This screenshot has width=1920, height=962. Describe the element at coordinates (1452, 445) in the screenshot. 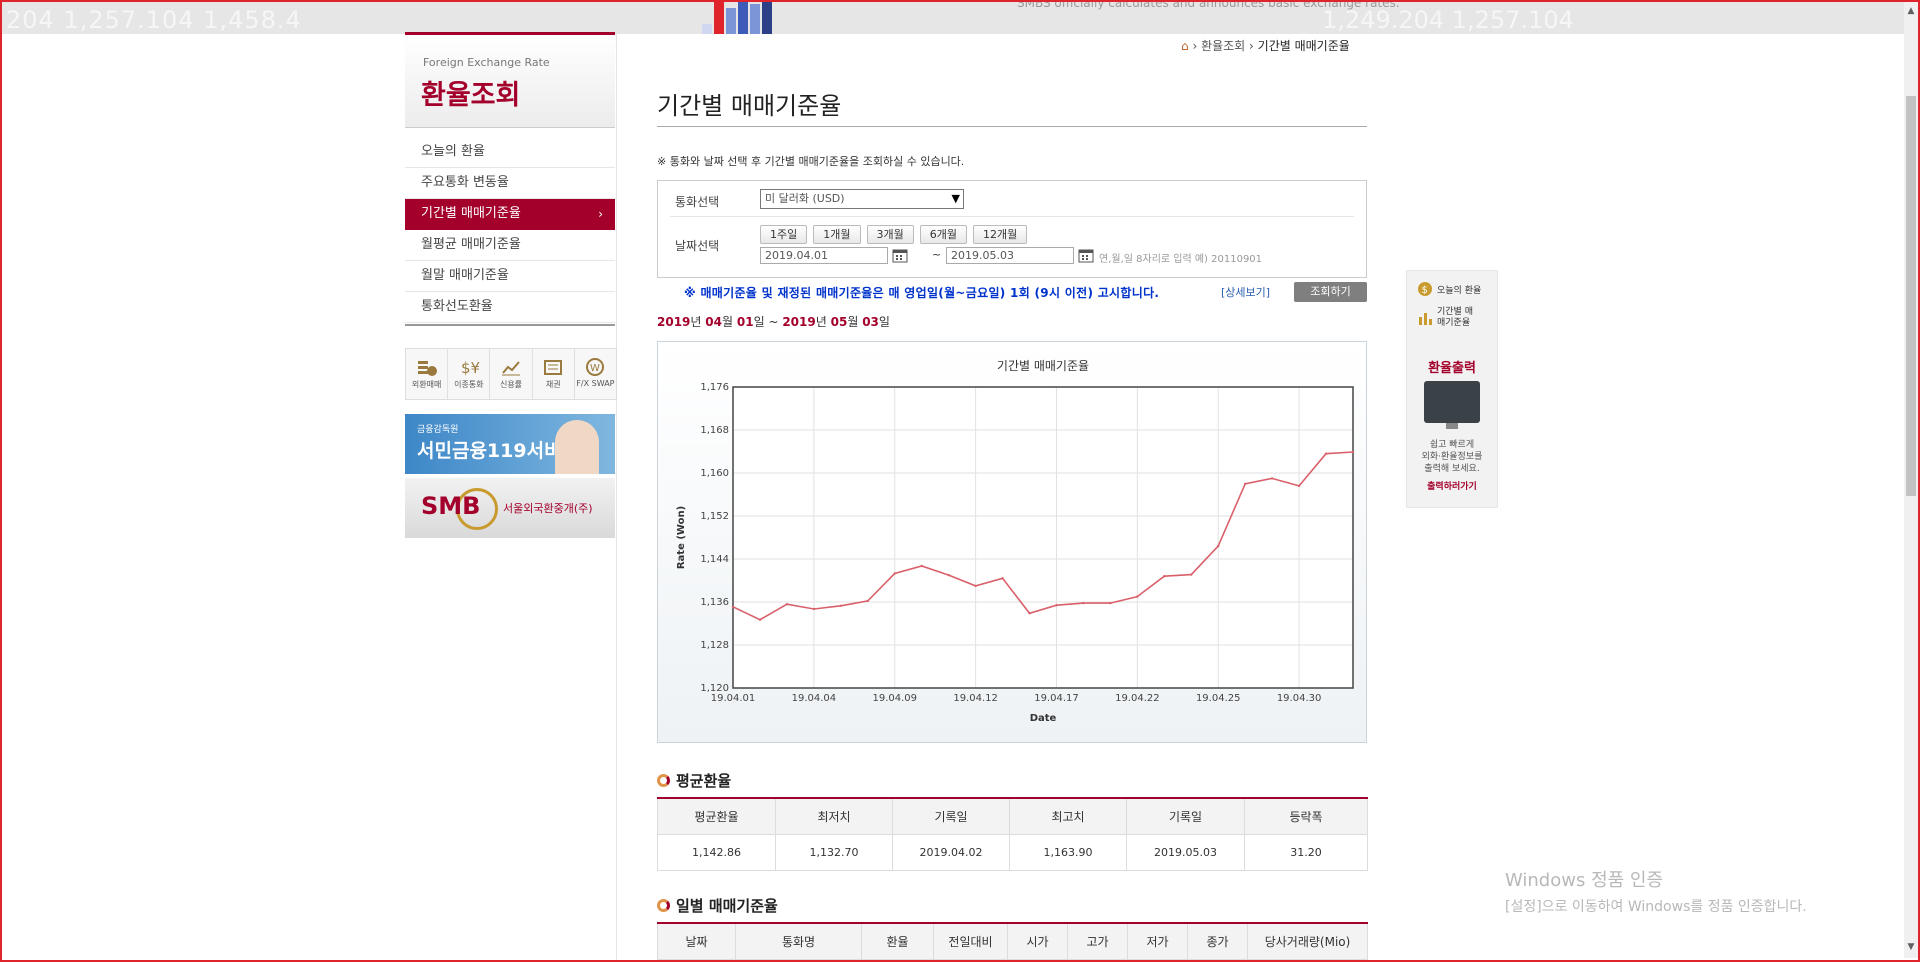

I see `print-description-line: 쉽고 빠르게` at that location.